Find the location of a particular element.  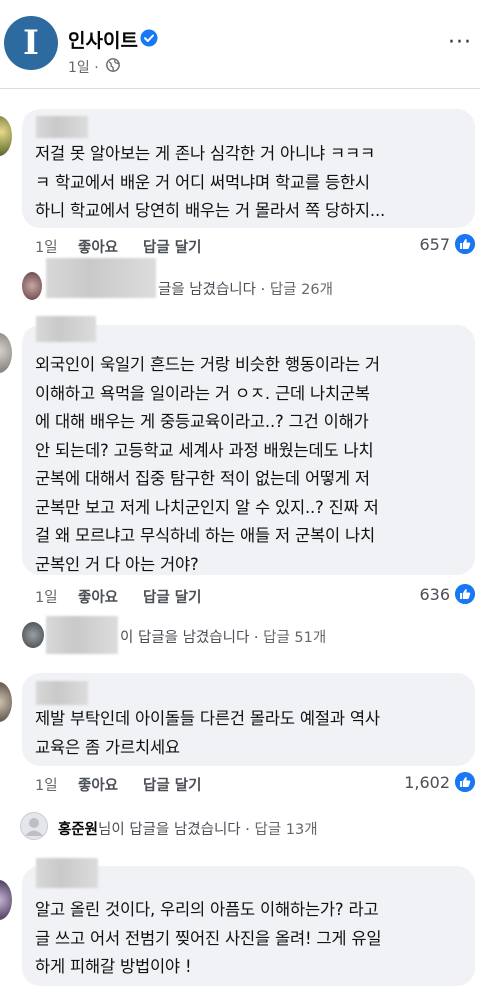

post-time: 1일 · is located at coordinates (83, 67).